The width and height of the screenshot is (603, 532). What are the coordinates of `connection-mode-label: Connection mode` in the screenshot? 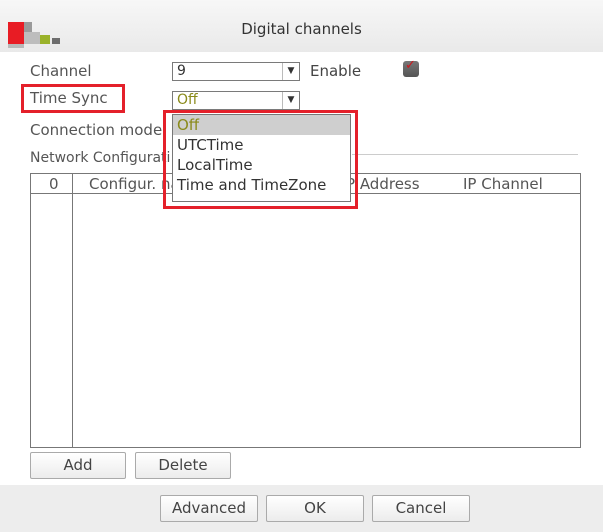 It's located at (96, 130).